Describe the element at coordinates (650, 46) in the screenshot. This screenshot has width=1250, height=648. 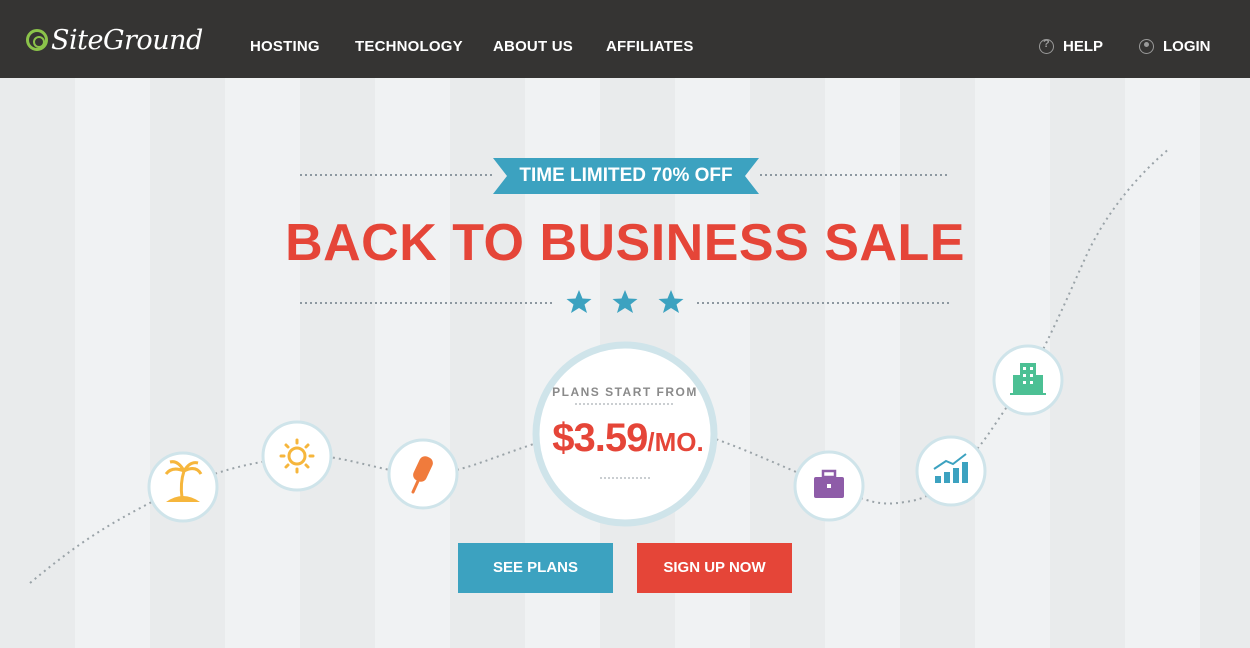
I see `nav-affiliates: AFFILIATES` at that location.